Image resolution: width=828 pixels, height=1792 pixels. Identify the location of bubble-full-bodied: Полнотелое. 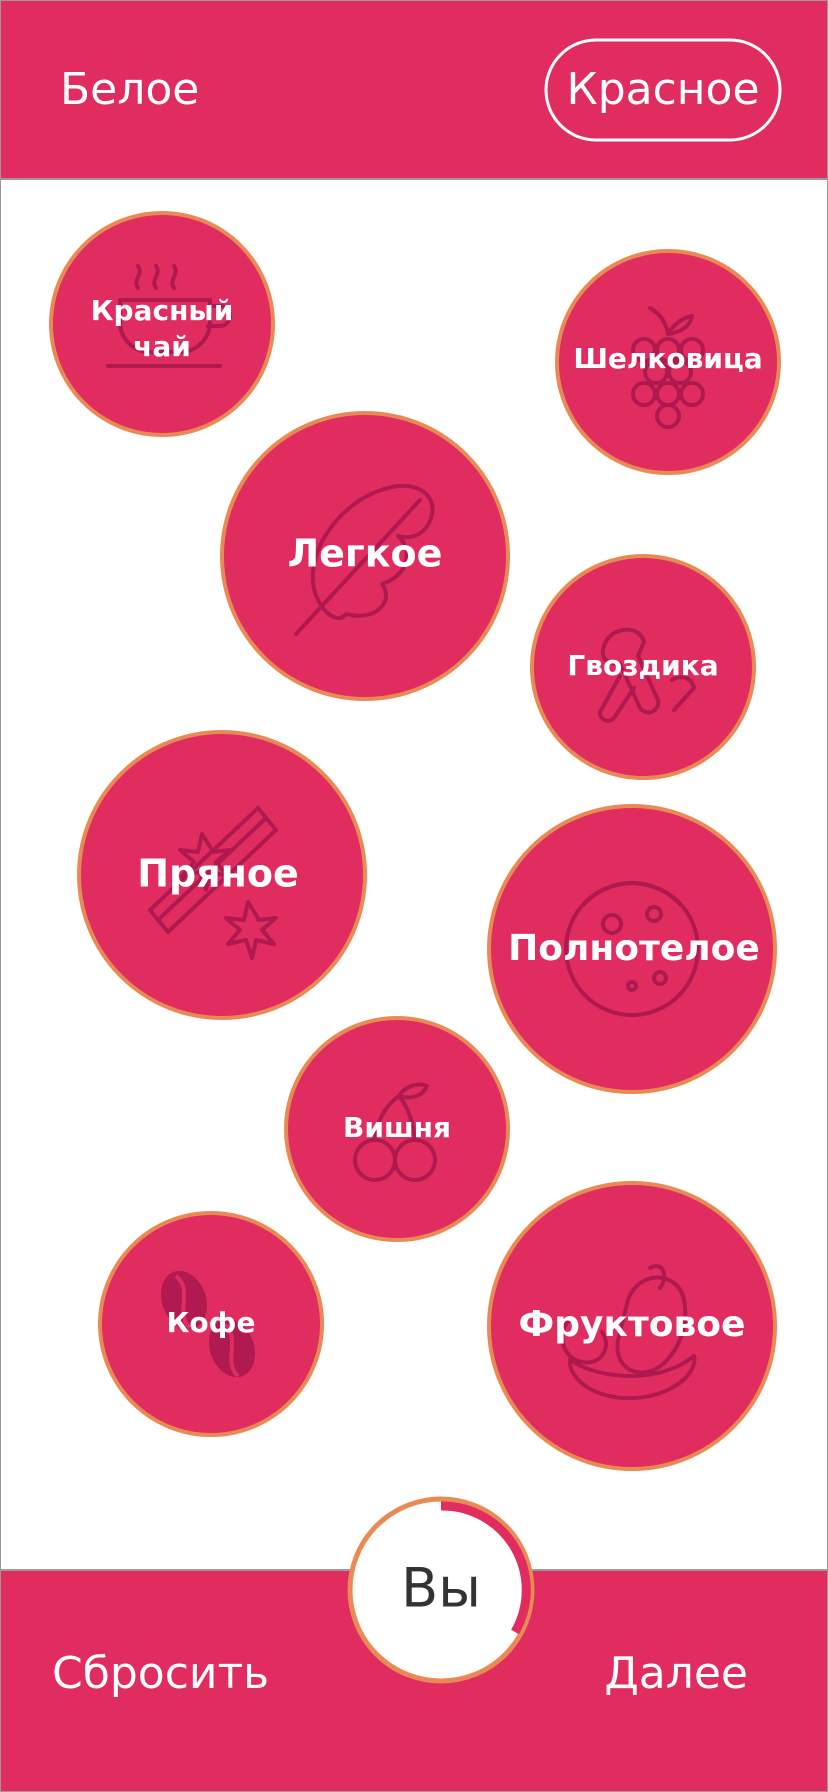
(632, 949).